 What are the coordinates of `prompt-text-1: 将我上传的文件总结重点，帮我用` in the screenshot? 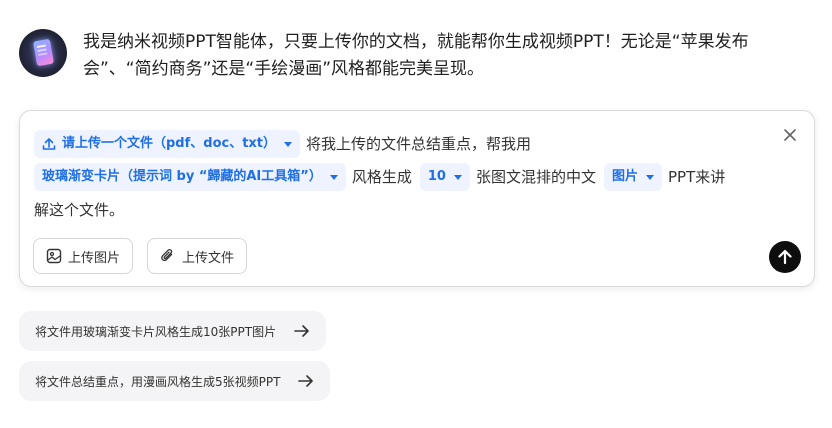 It's located at (419, 144).